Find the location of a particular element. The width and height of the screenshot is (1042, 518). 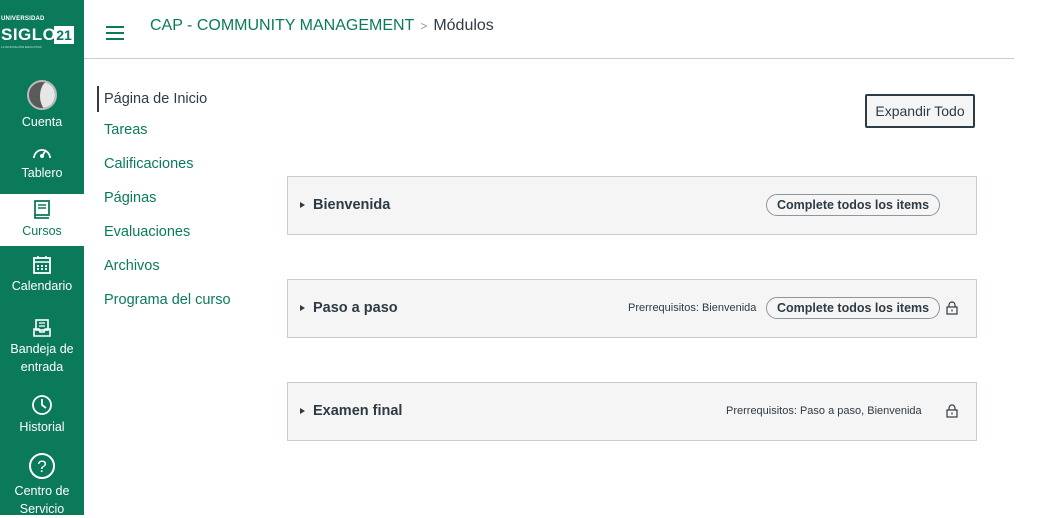

nav-label-centro-2: Servicio is located at coordinates (42, 509).